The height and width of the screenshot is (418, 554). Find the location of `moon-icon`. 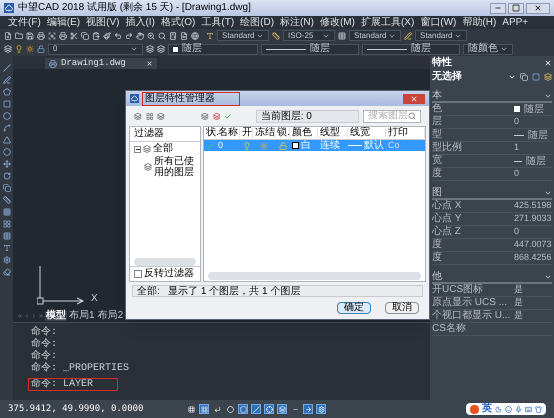

moon-icon is located at coordinates (498, 409).